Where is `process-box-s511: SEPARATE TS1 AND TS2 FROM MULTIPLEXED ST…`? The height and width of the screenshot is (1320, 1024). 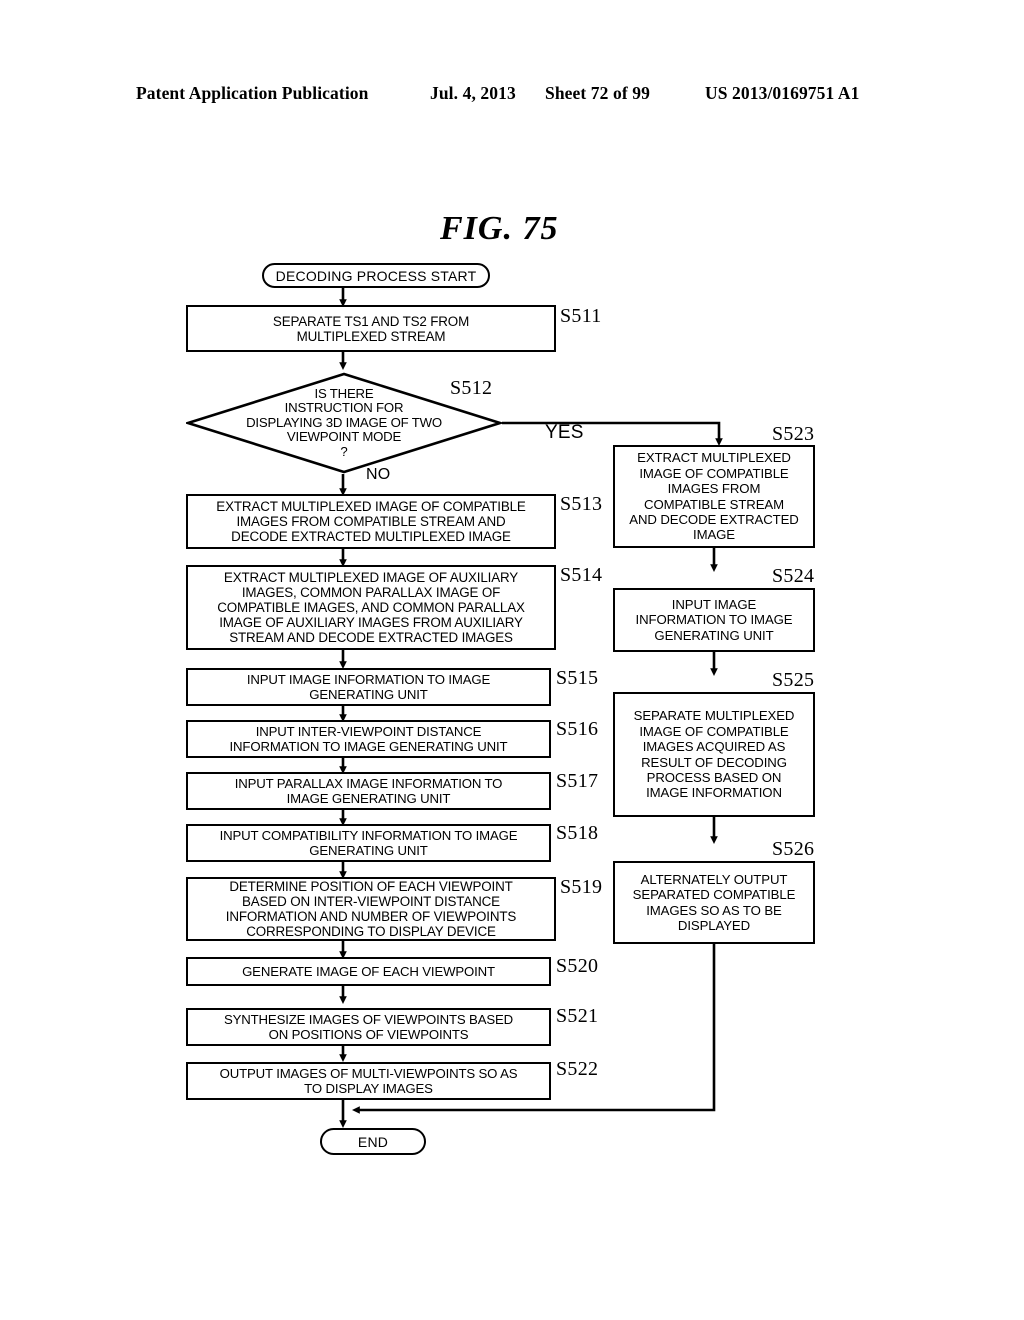
process-box-s511: SEPARATE TS1 AND TS2 FROM MULTIPLEXED ST… is located at coordinates (371, 328).